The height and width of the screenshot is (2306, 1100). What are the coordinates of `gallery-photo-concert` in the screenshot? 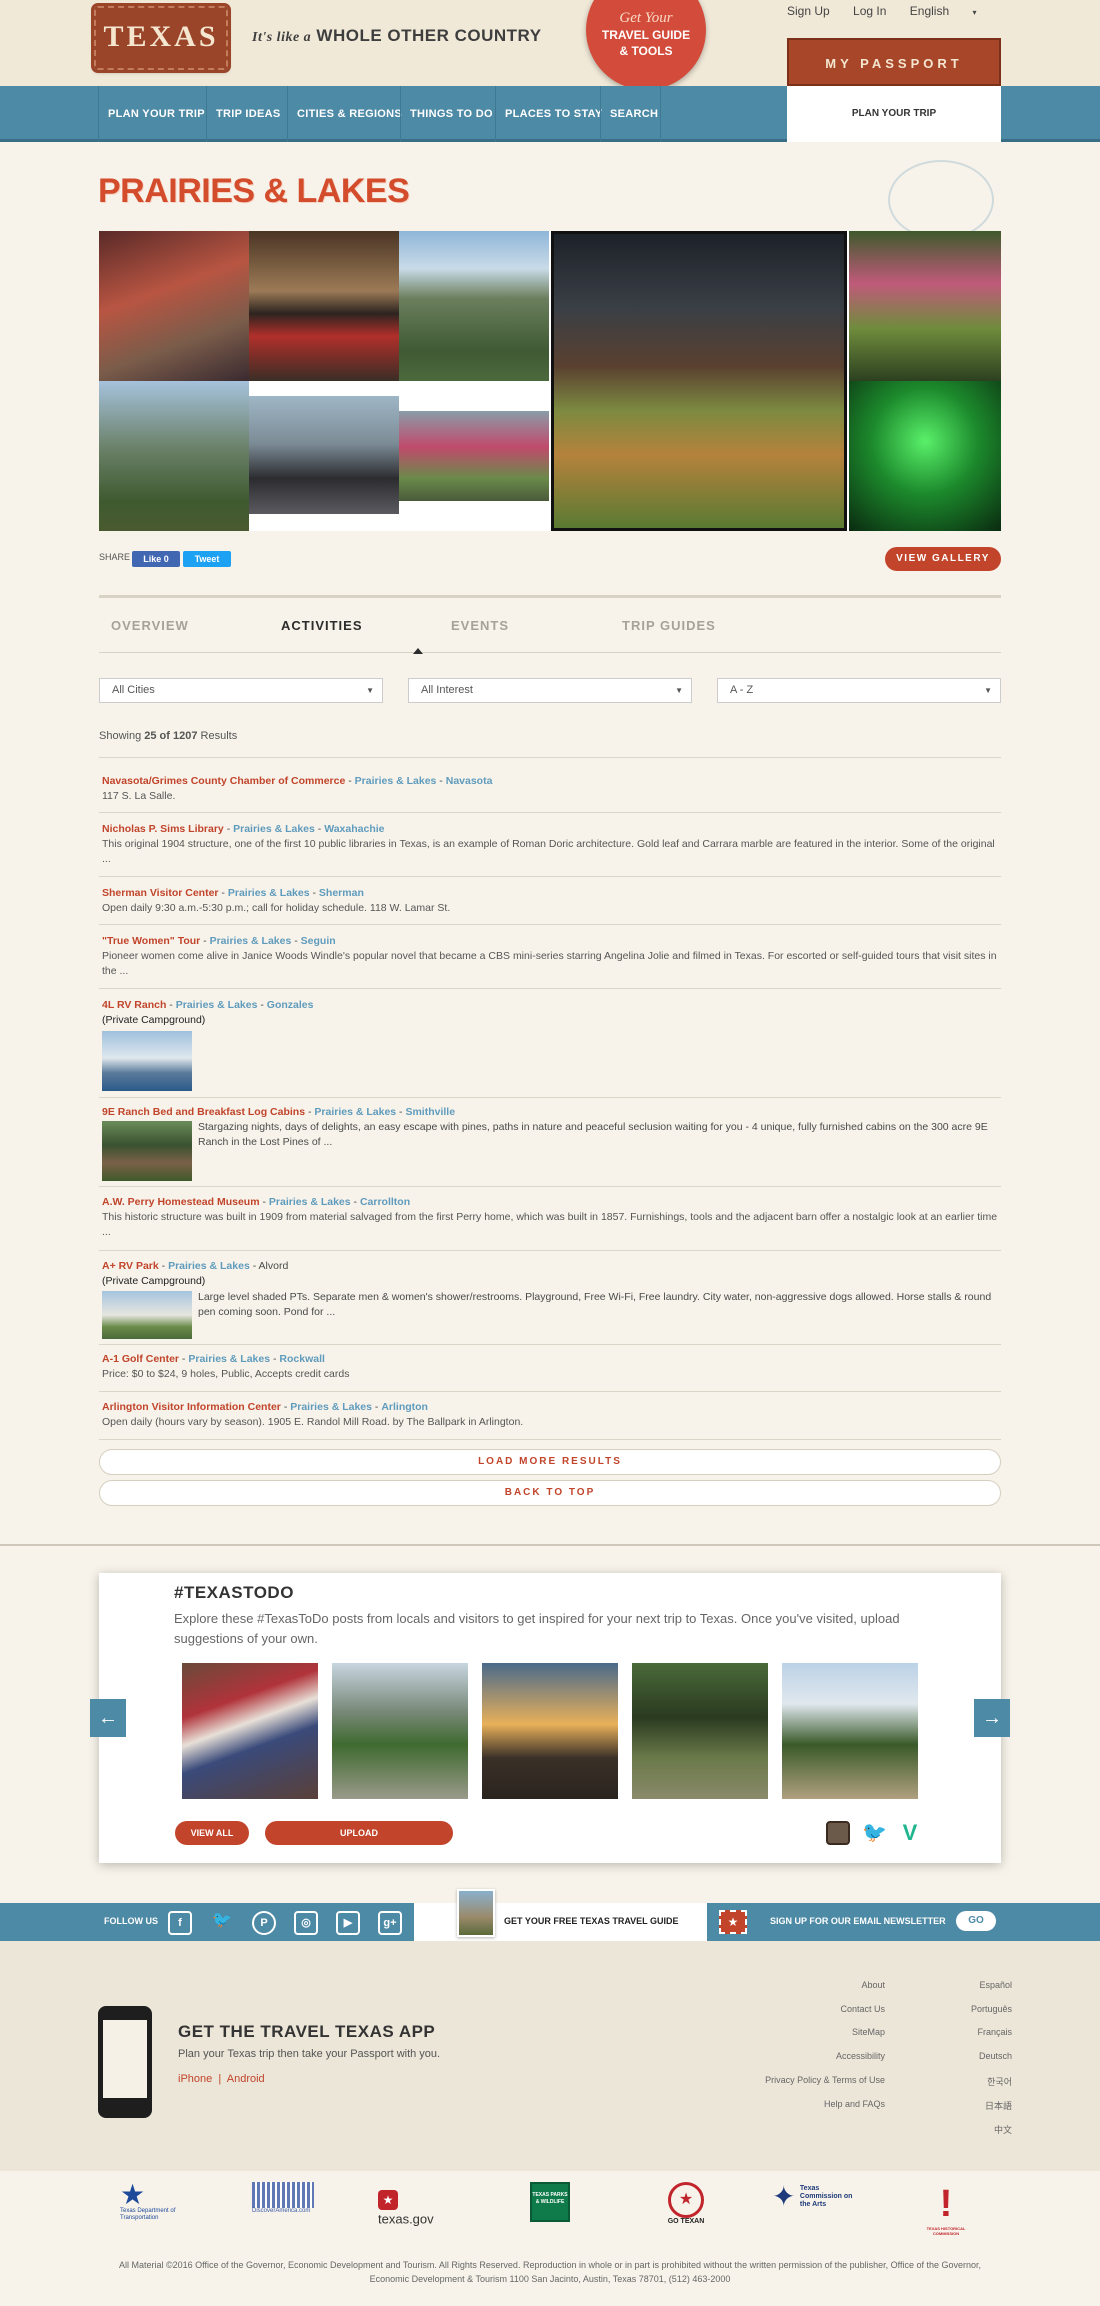 It's located at (925, 456).